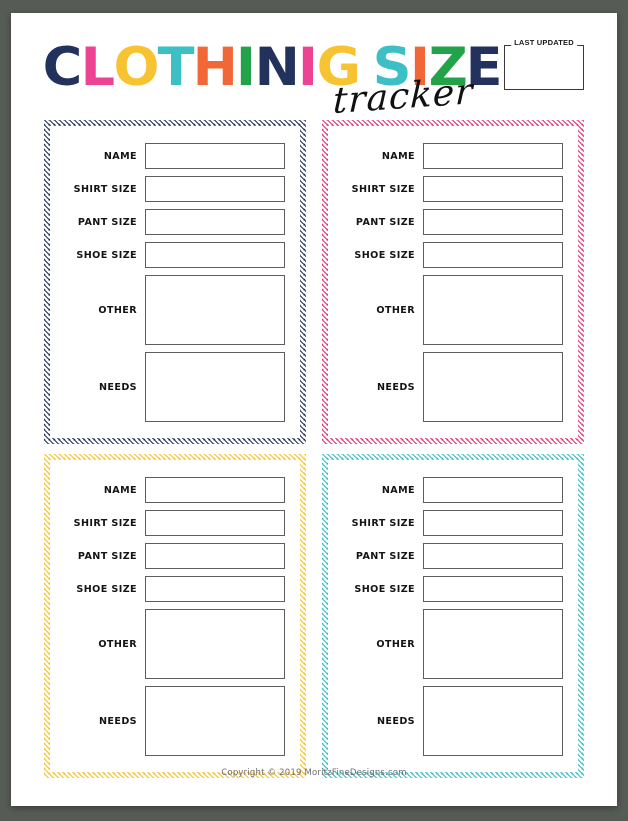 The image size is (628, 821). What do you see at coordinates (403, 97) in the screenshot?
I see `title-script-word: tracker` at bounding box center [403, 97].